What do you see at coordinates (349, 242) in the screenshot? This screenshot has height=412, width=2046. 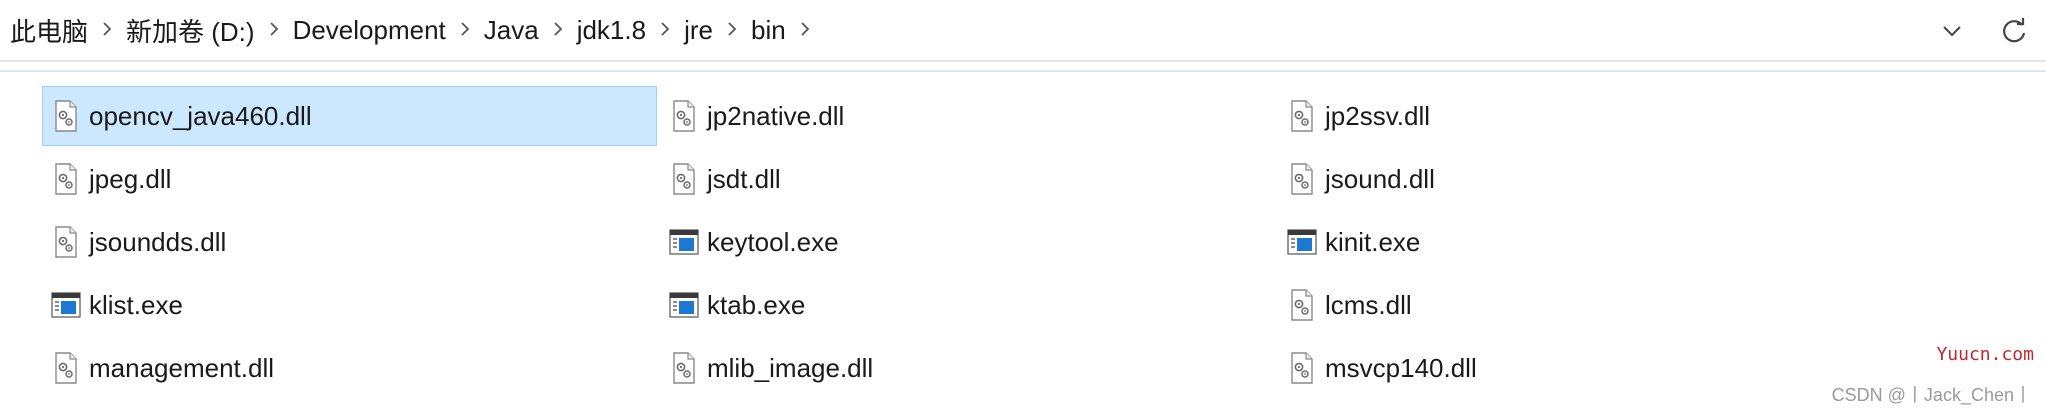 I see `file-item: jsoundds.dll` at bounding box center [349, 242].